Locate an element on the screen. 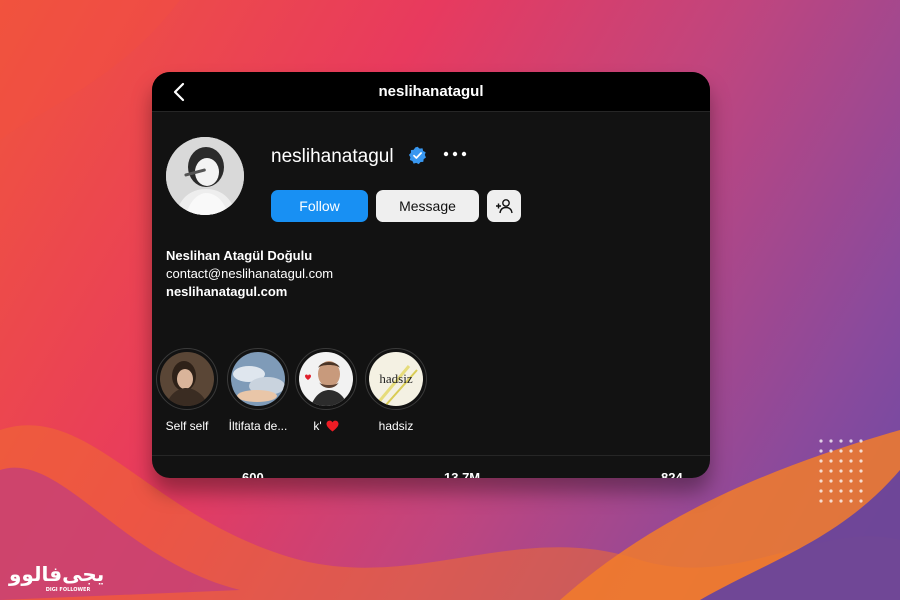 This screenshot has width=900, height=600. add-user-icon is located at coordinates (504, 206).